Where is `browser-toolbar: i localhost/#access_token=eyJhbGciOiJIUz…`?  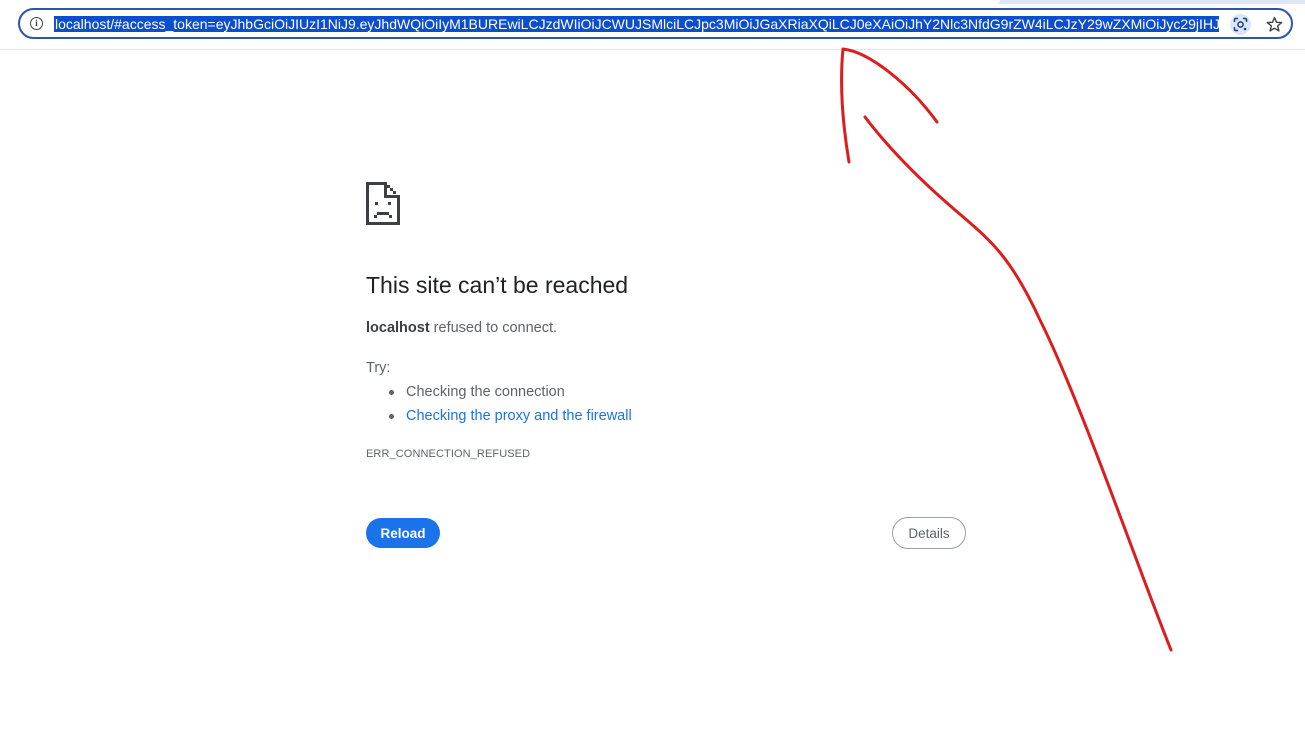 browser-toolbar: i localhost/#access_token=eyJhbGciOiJIUz… is located at coordinates (652, 25).